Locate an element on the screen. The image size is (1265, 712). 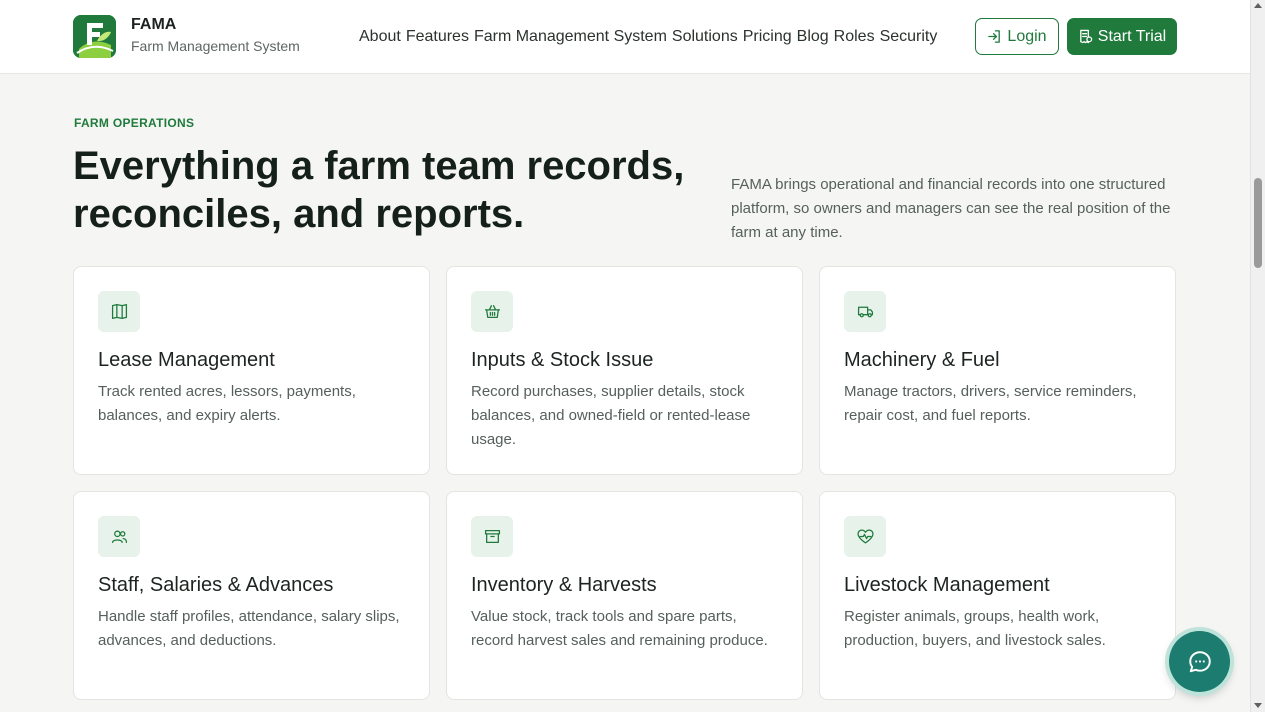
login-button: Login is located at coordinates (1017, 36).